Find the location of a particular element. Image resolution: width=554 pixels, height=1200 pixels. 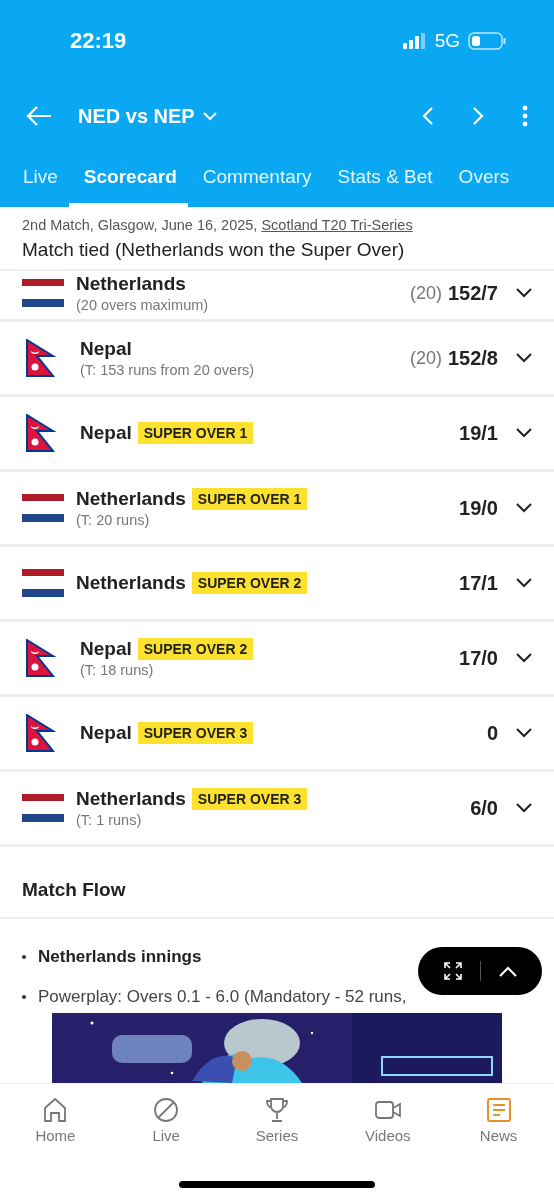

home-icon is located at coordinates (55, 1110).